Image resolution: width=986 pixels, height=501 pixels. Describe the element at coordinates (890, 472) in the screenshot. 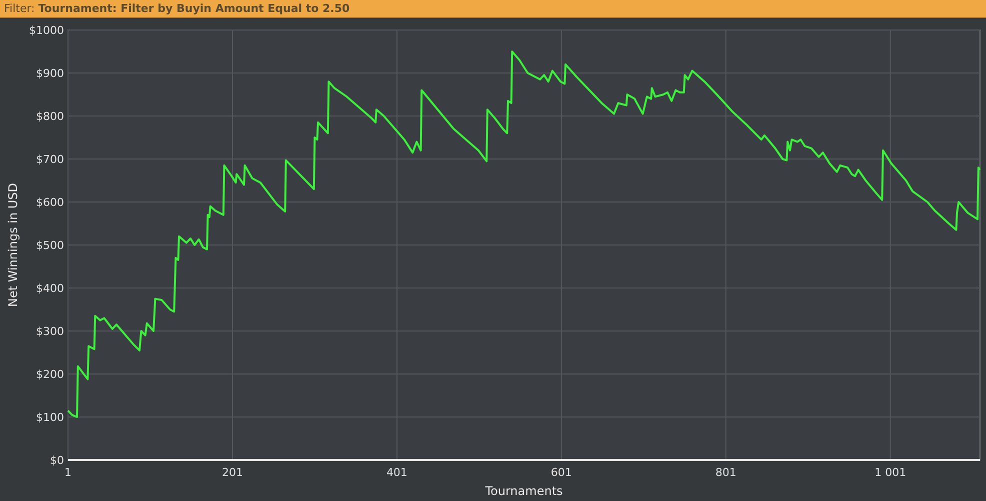

I see `x-tick-label: 1 001` at that location.